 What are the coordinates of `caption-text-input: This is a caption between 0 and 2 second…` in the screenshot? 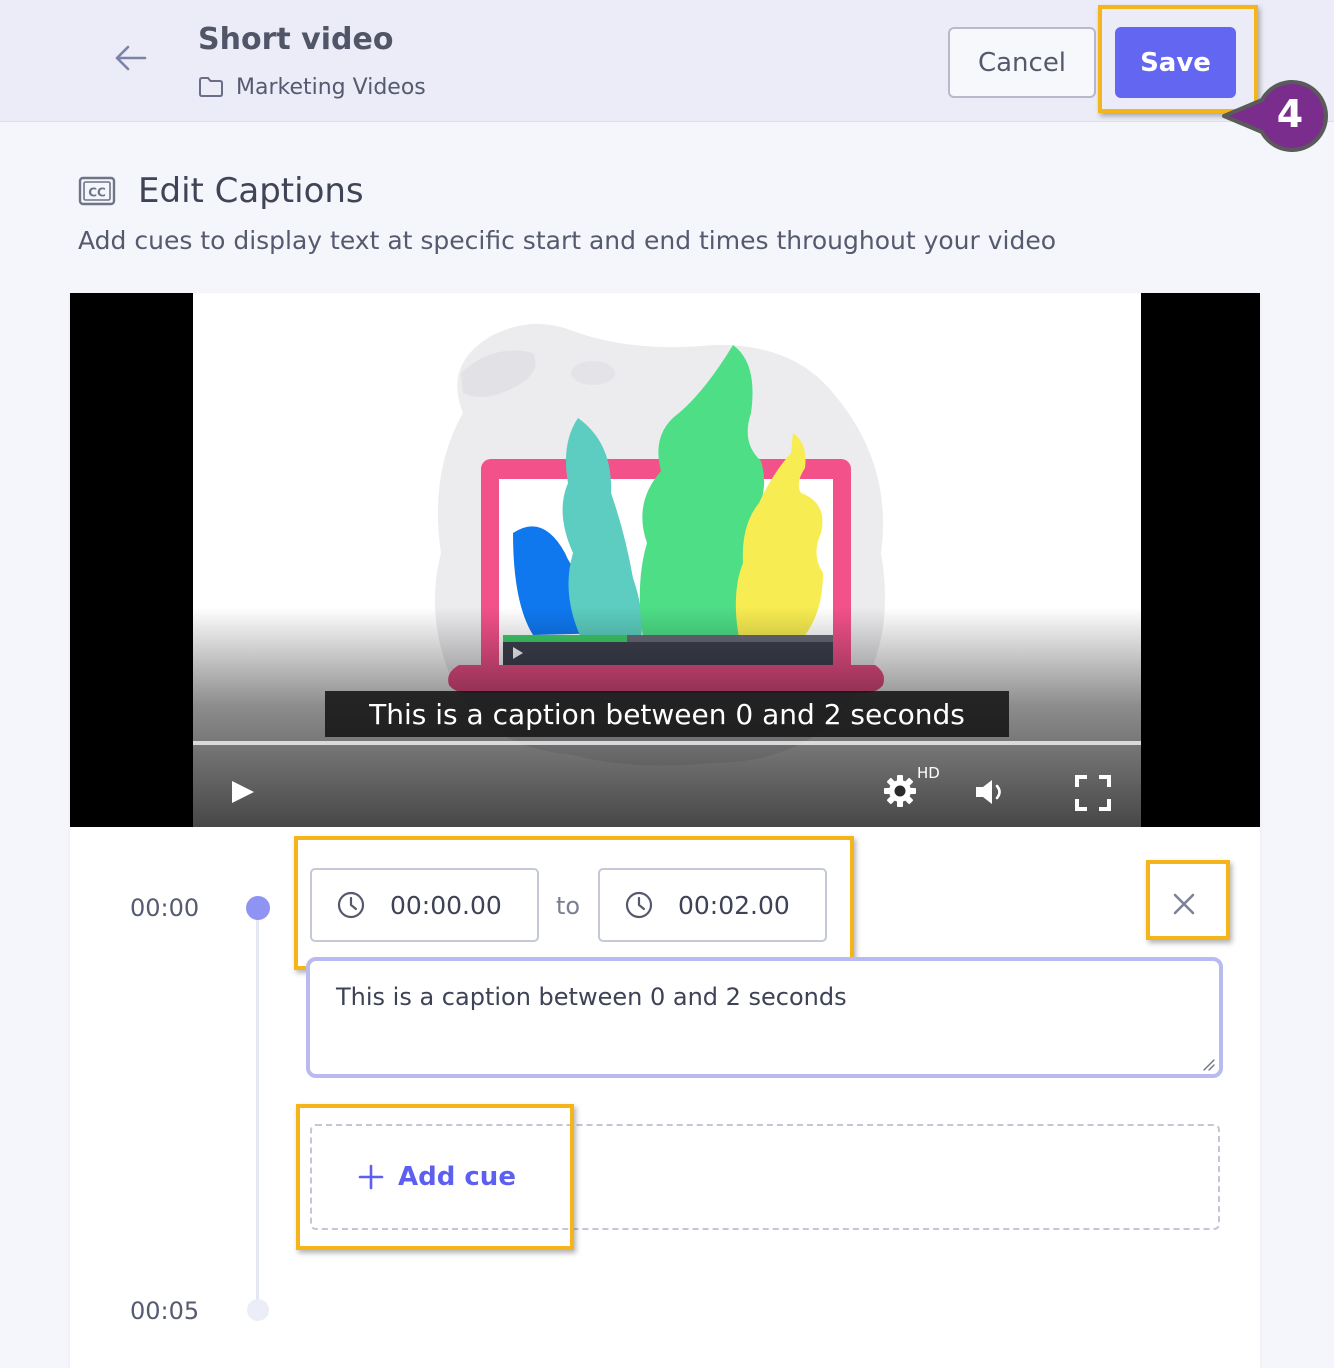 It's located at (764, 1017).